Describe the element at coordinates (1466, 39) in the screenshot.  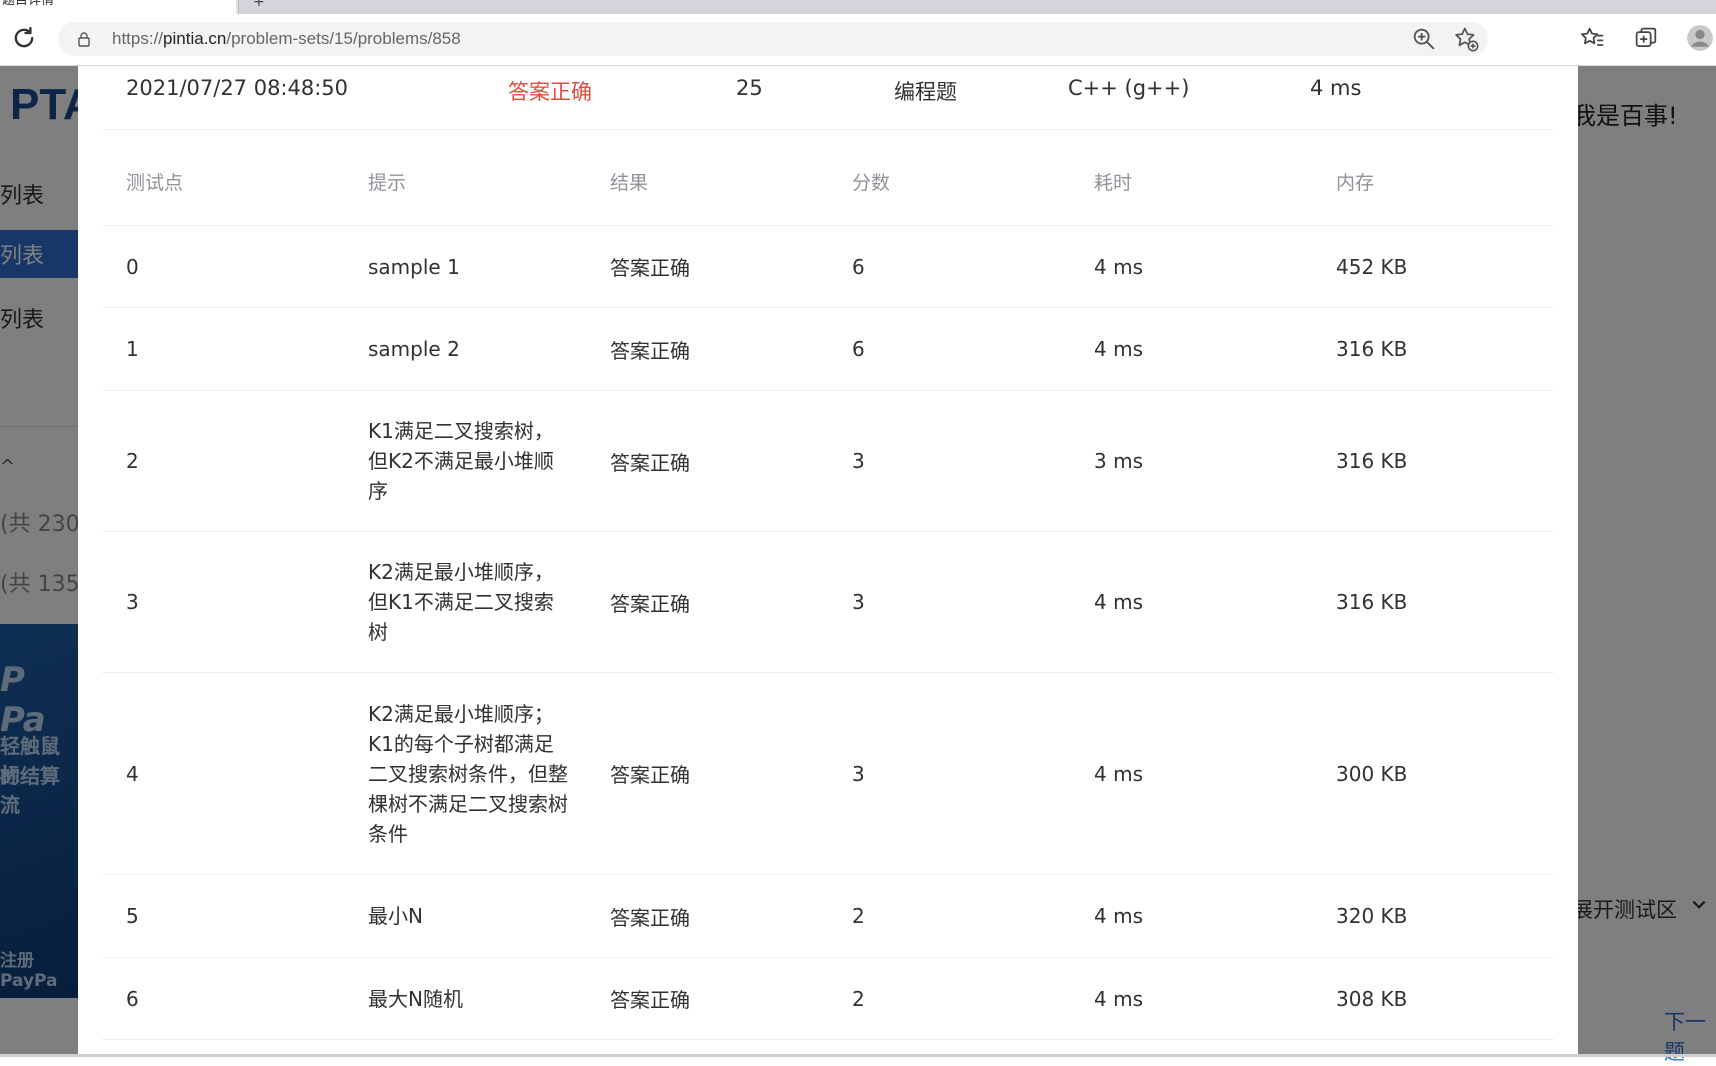
I see `add-favorite-icon` at that location.